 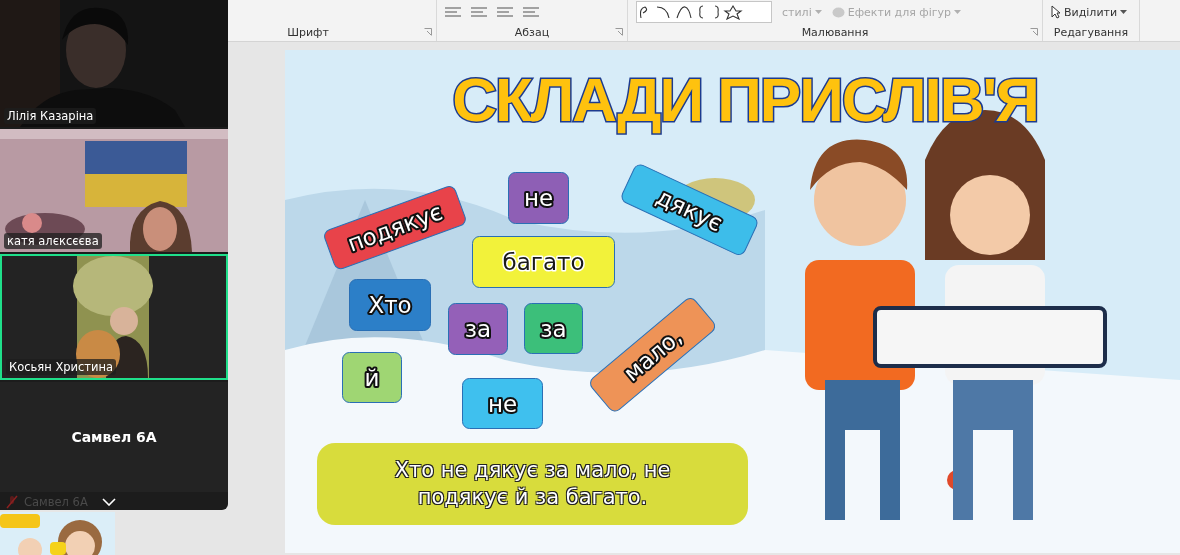 What do you see at coordinates (745, 99) in the screenshot?
I see `slide-title: СКЛАДИ ПРИСЛІВ'Я` at bounding box center [745, 99].